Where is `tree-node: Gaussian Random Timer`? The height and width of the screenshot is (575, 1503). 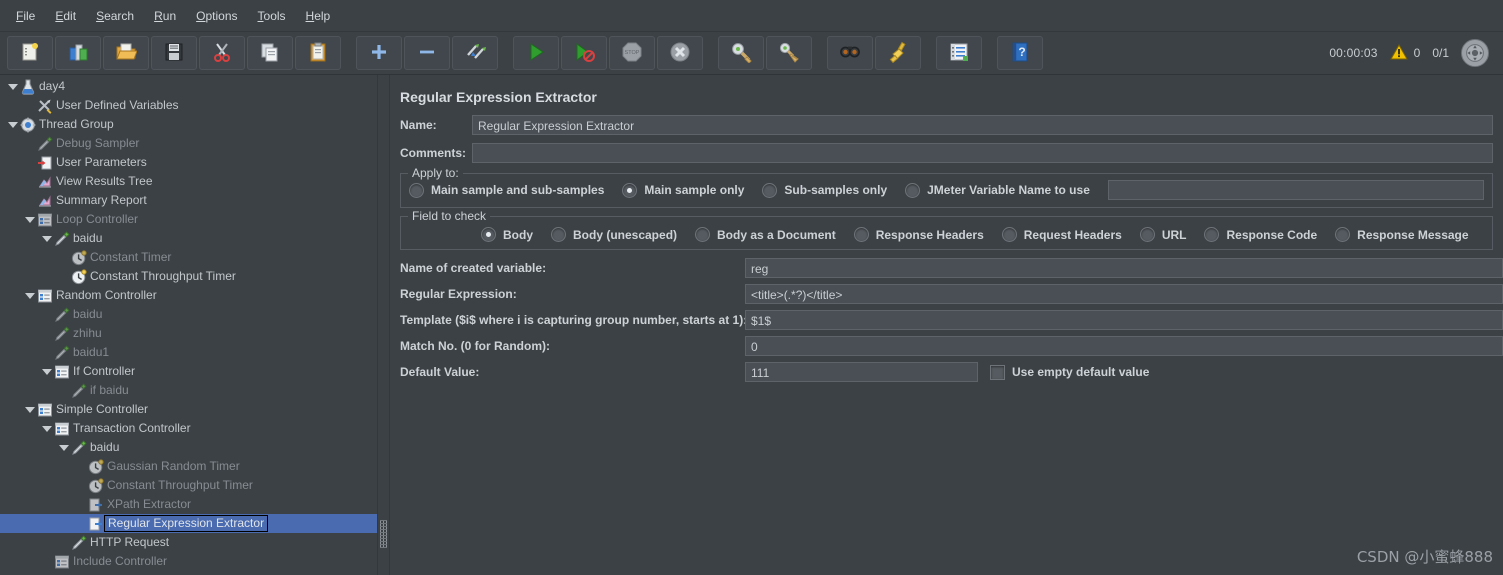
tree-node: Gaussian Random Timer is located at coordinates (188, 466).